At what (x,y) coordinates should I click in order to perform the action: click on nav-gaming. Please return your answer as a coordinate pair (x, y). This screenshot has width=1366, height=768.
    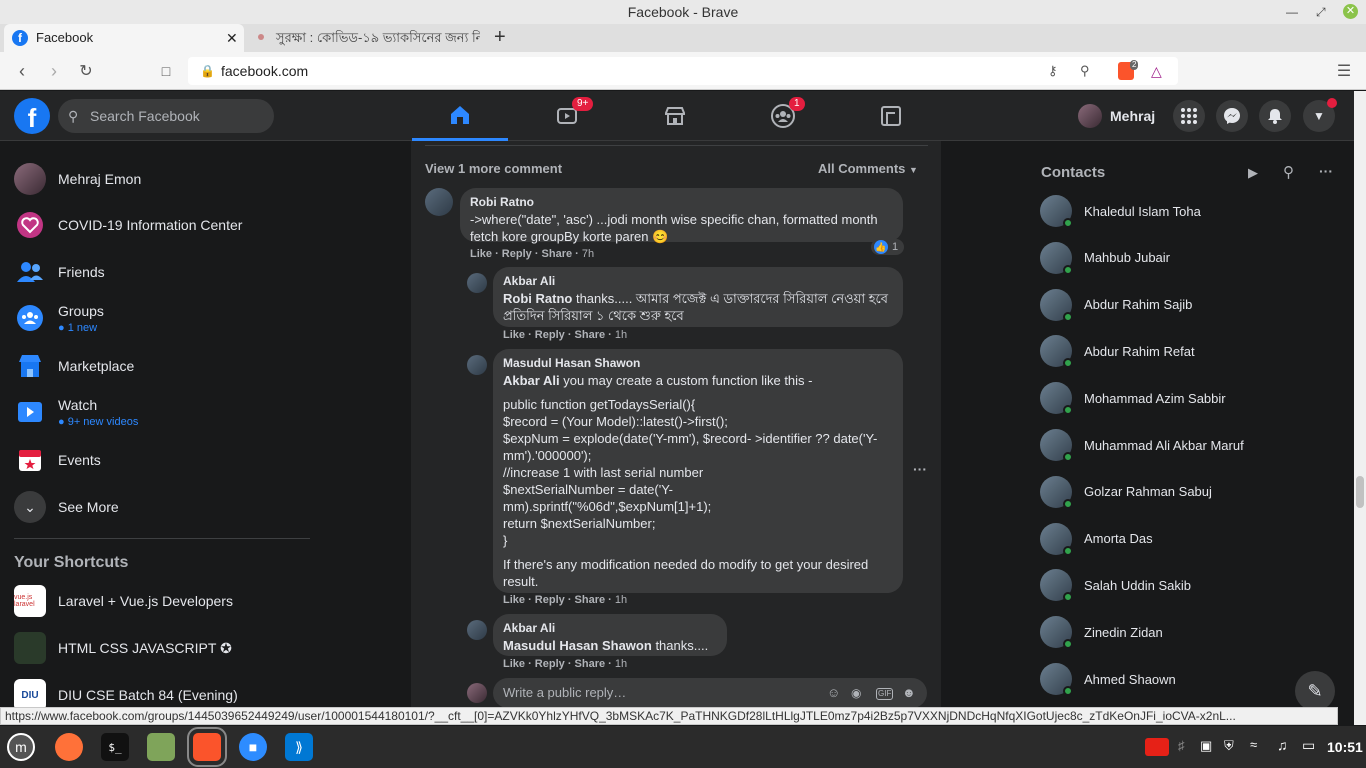
    Looking at the image, I should click on (891, 116).